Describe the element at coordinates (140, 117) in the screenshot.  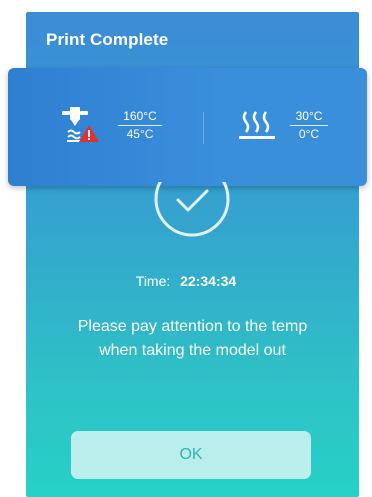
I see `nozzle-target-temp: 160°C` at that location.